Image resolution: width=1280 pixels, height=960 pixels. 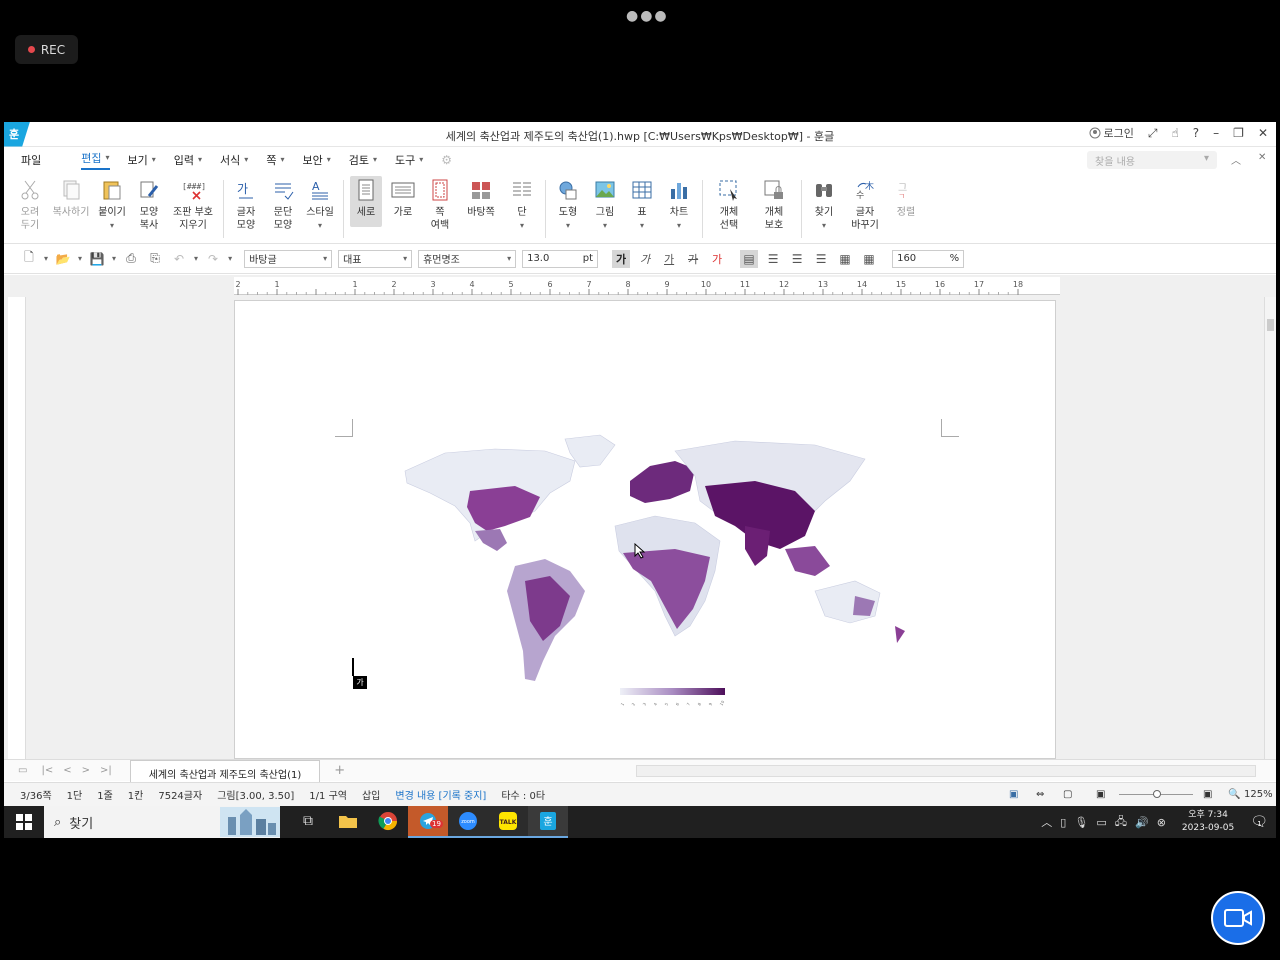 I want to click on bold-button: 가, so click(x=621, y=258).